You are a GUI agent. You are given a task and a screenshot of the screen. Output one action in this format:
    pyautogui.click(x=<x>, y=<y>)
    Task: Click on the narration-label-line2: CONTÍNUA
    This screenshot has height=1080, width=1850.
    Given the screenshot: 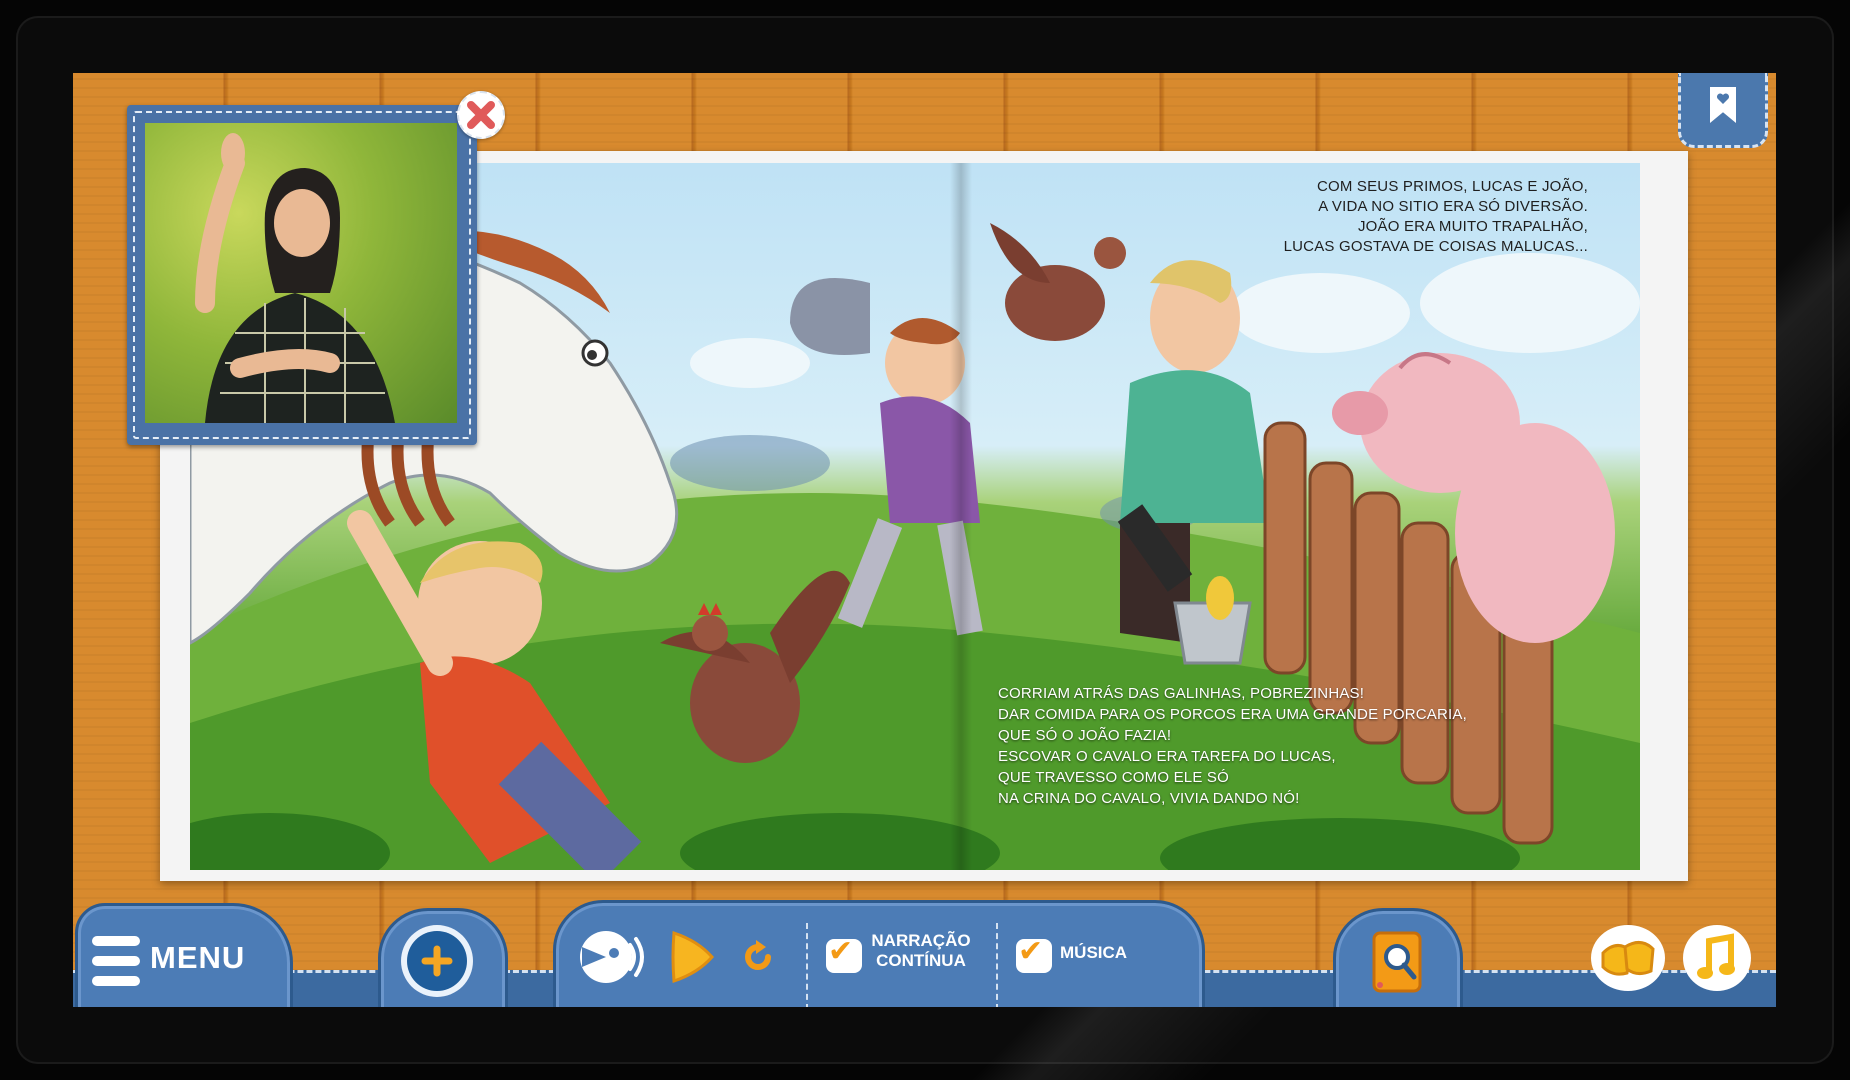 What is the action you would take?
    pyautogui.click(x=921, y=960)
    